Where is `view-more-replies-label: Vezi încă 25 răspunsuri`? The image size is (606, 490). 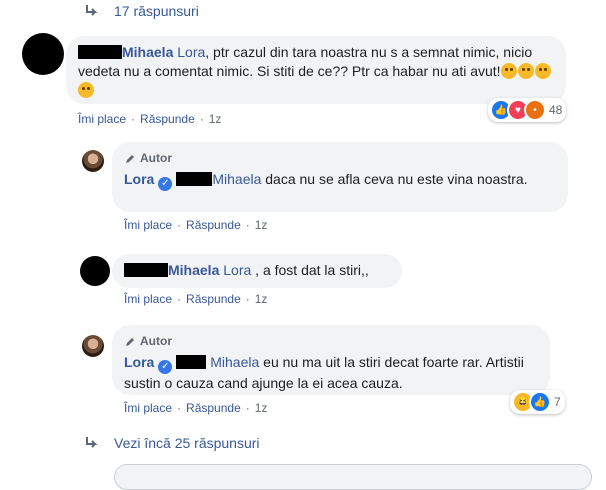 view-more-replies-label: Vezi încă 25 răspunsuri is located at coordinates (187, 443).